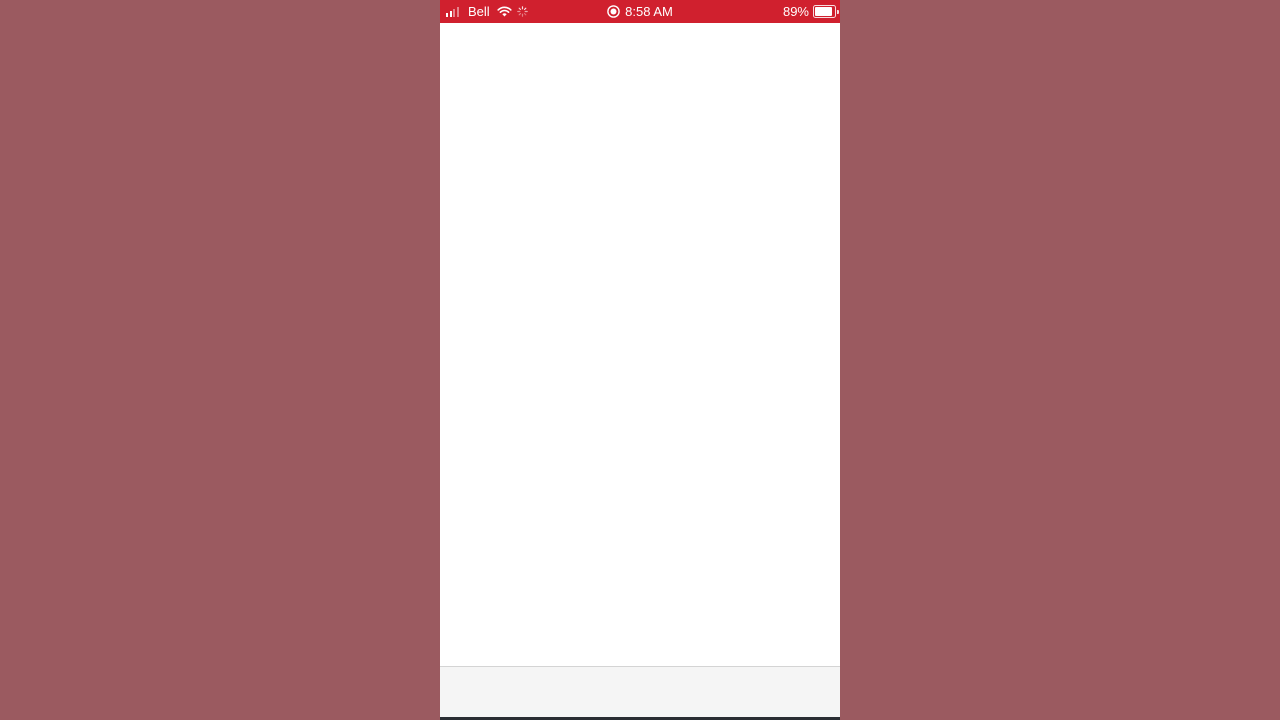 The width and height of the screenshot is (1280, 720). Describe the element at coordinates (826, 11) in the screenshot. I see `battery-icon` at that location.